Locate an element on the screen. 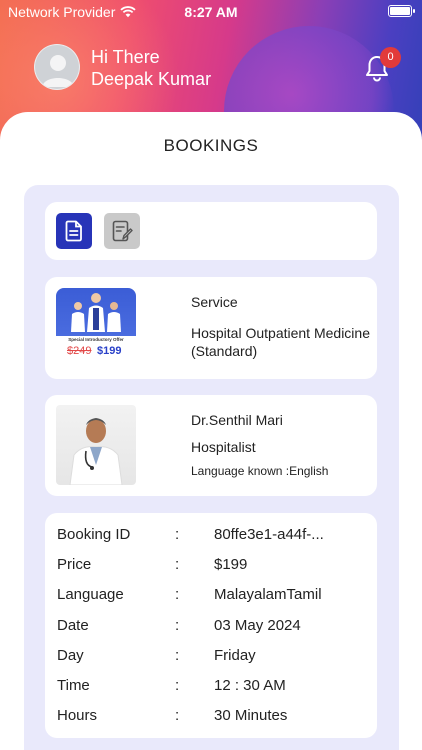  edit-note-icon is located at coordinates (122, 231).